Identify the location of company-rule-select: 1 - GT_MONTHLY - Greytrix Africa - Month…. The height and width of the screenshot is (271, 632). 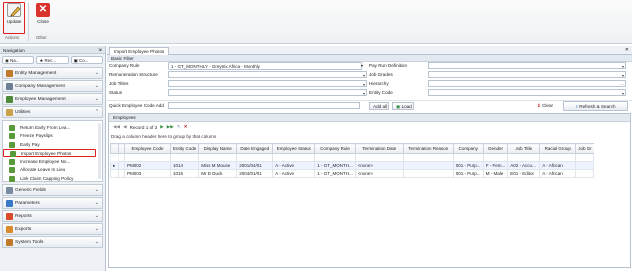
(265, 66).